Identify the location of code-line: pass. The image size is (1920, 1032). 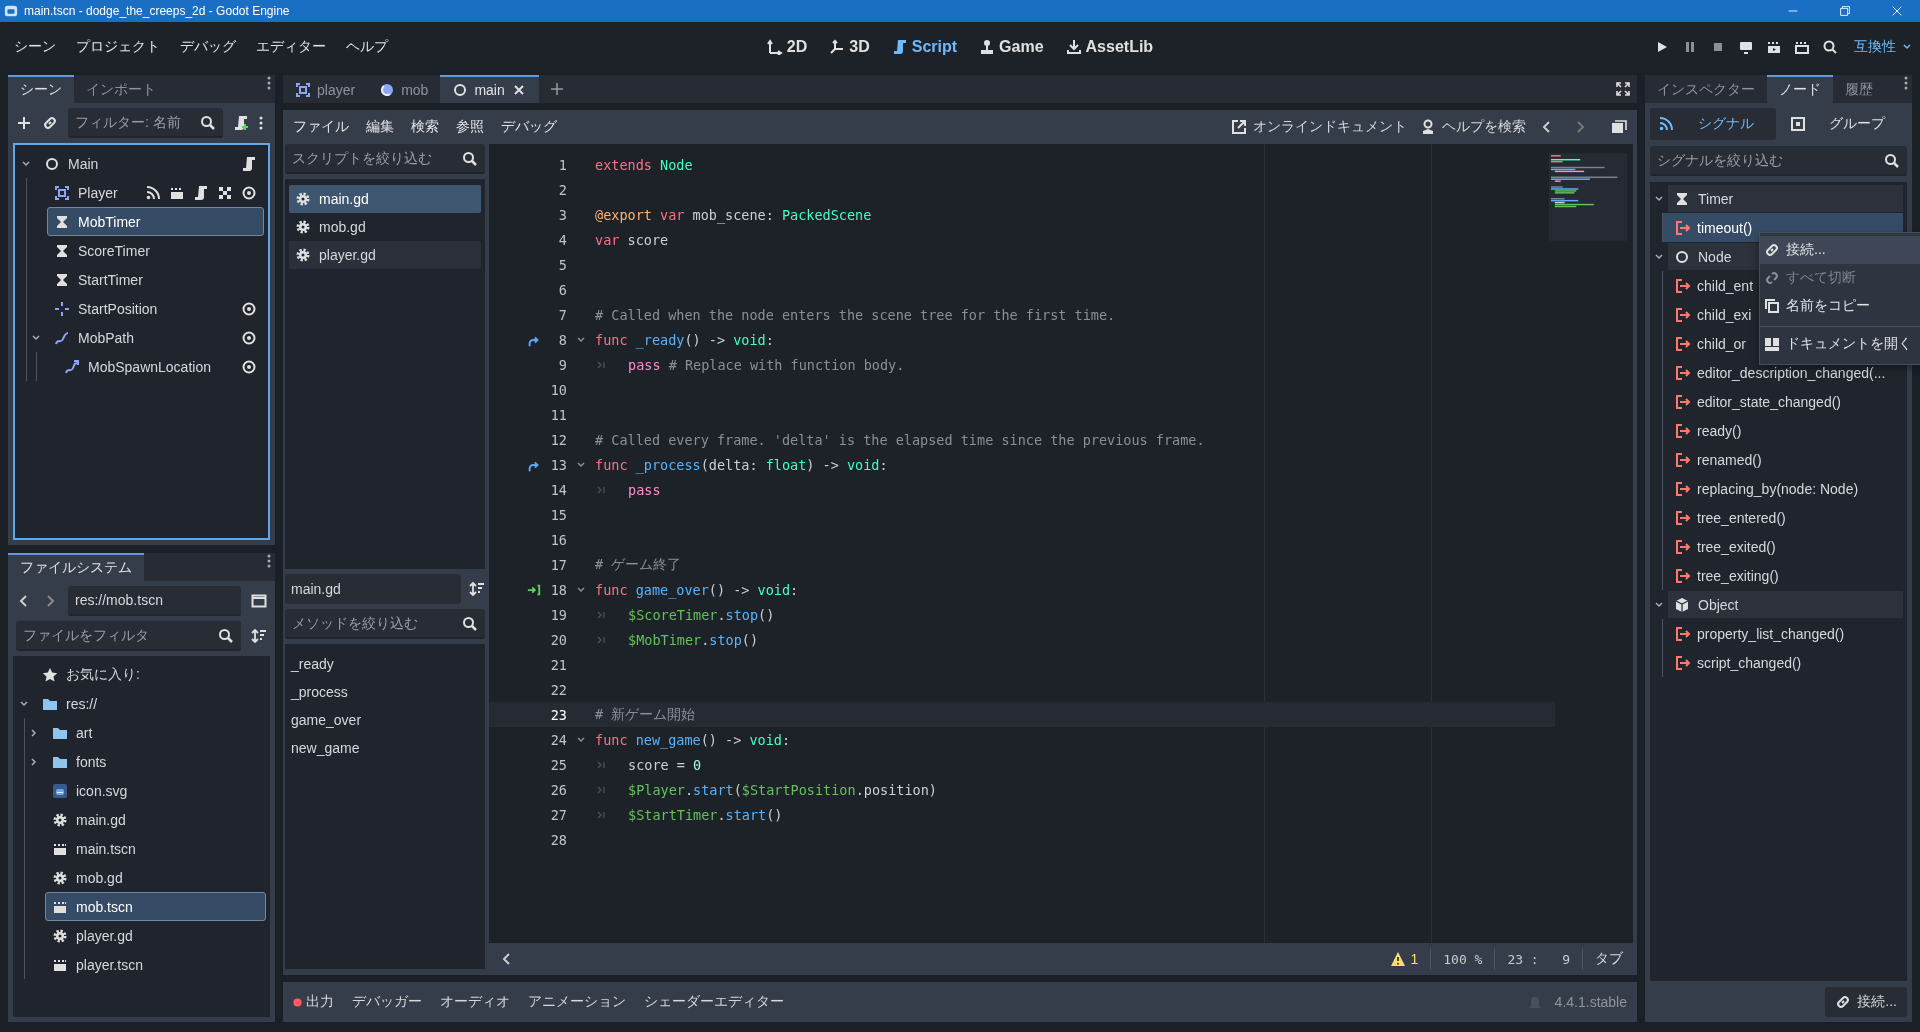
(644, 489).